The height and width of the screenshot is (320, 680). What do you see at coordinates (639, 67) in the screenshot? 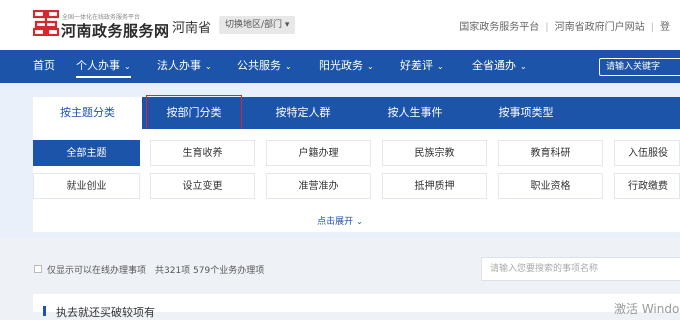
I see `nav-search-input: 请输入关键字` at bounding box center [639, 67].